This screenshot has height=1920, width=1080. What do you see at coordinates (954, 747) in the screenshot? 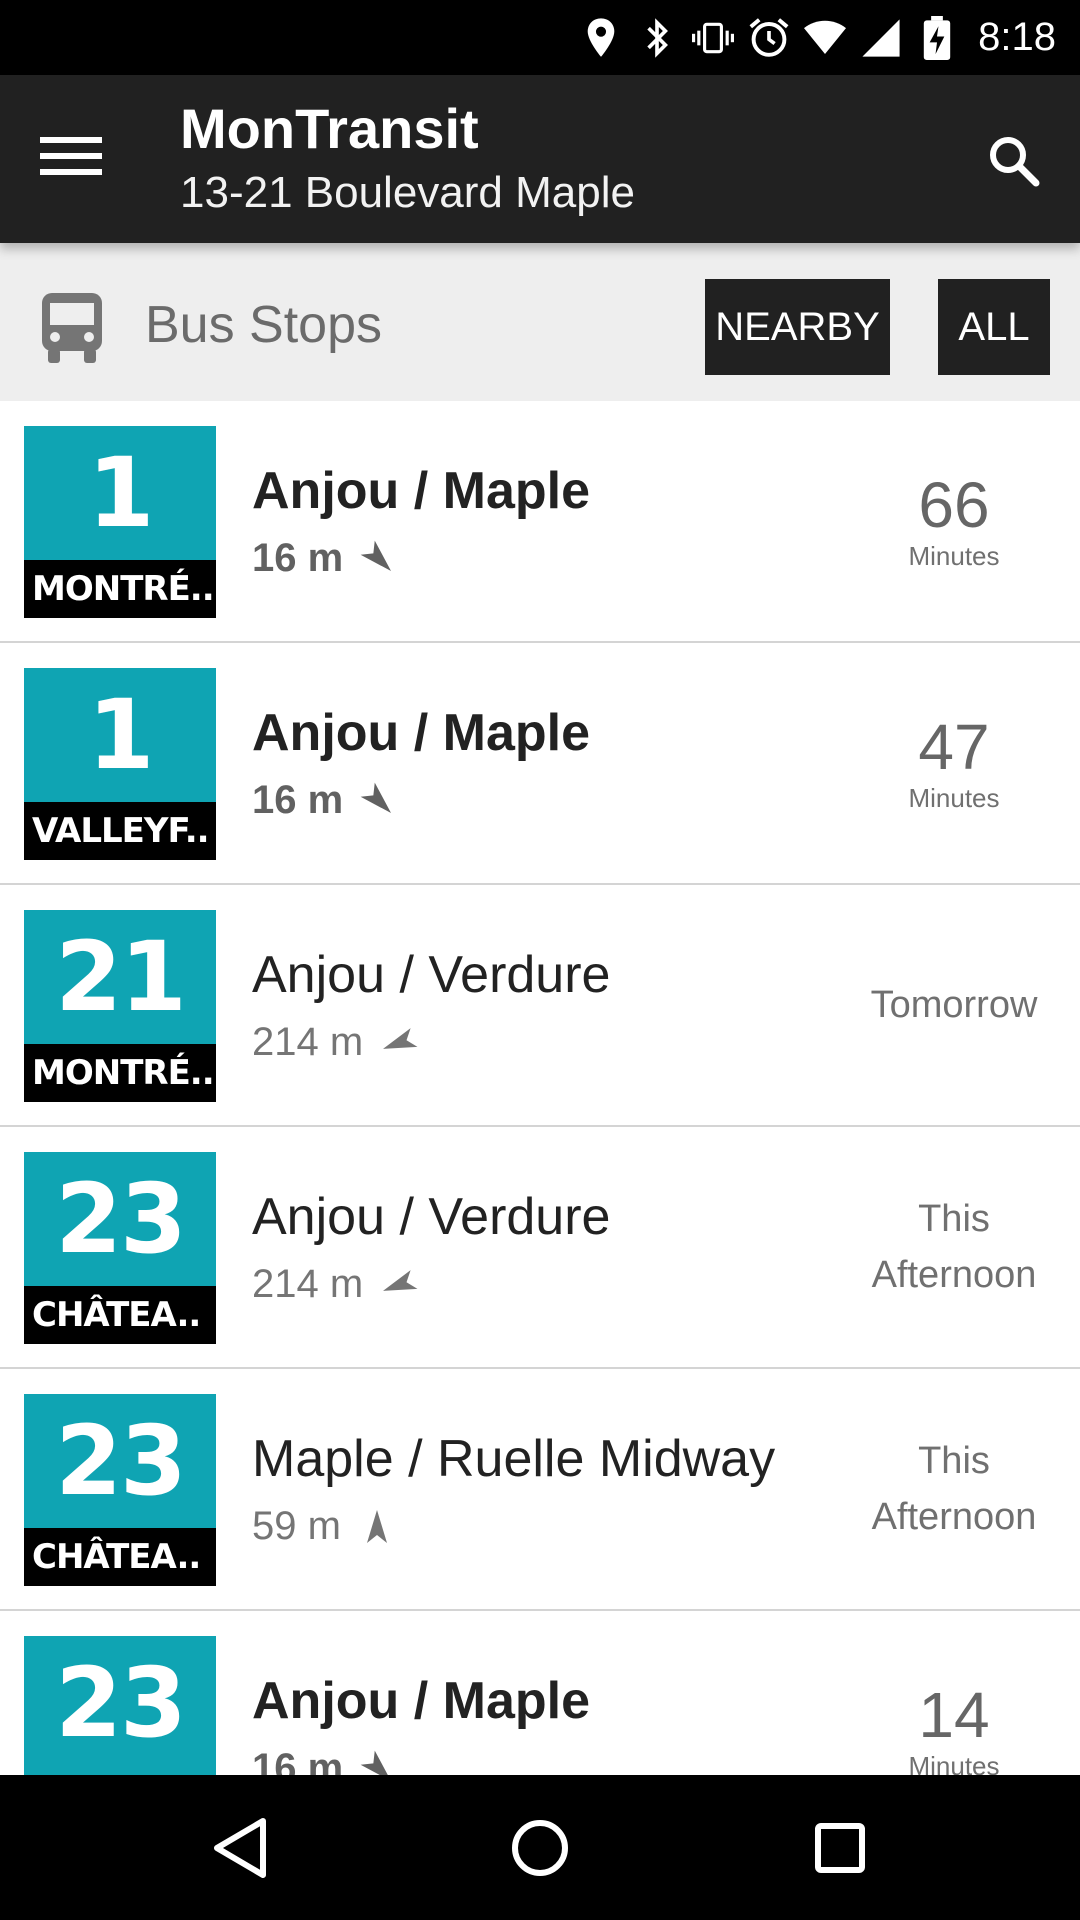
I see `eta-value: 47` at bounding box center [954, 747].